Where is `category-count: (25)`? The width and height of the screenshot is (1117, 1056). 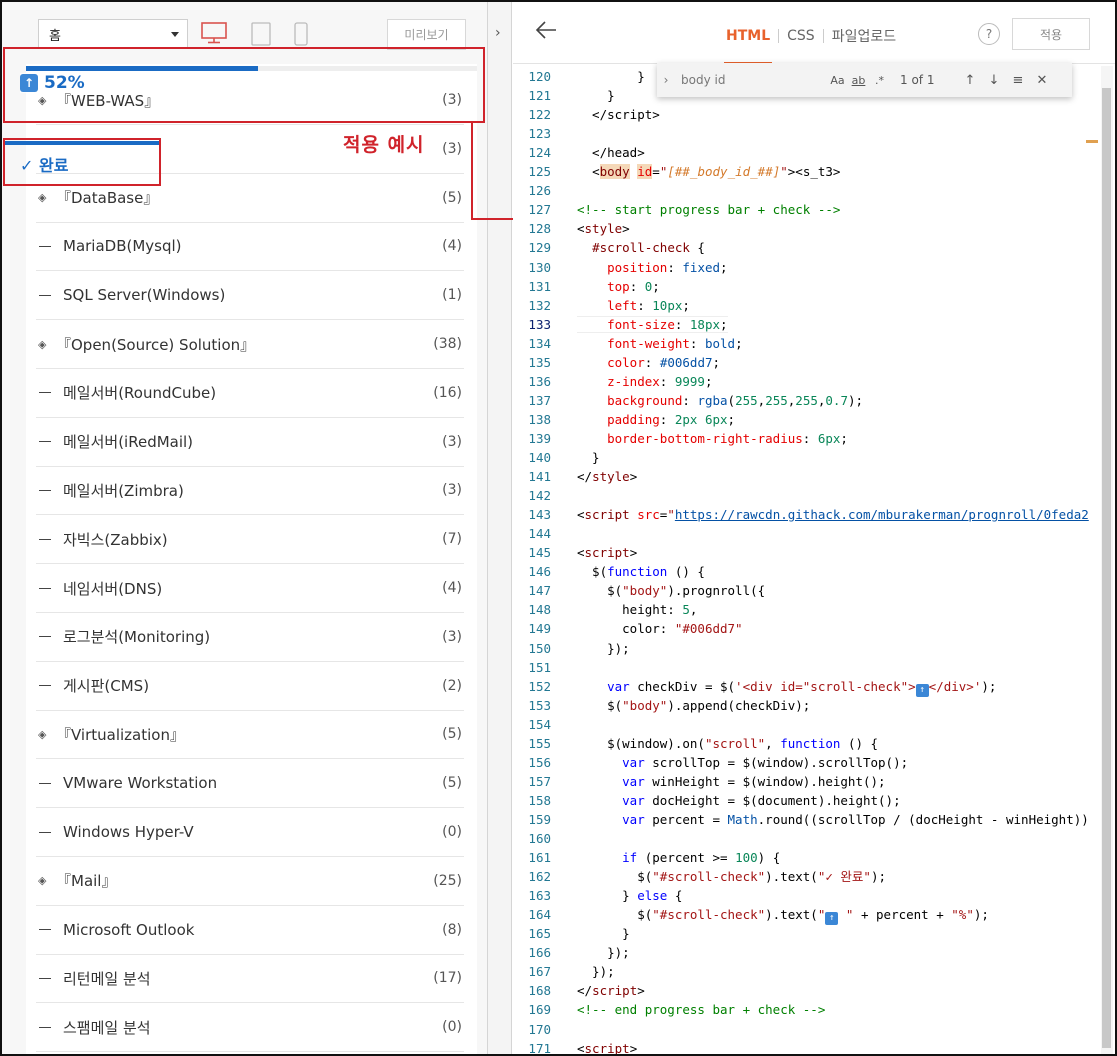
category-count: (25) is located at coordinates (447, 880).